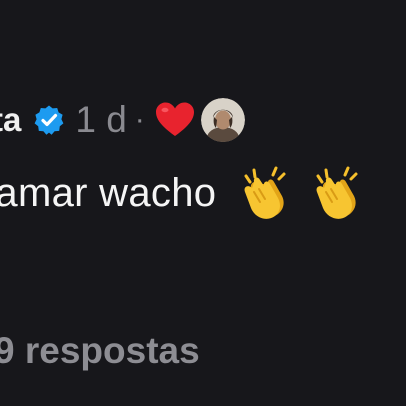 The width and height of the screenshot is (406, 406). Describe the element at coordinates (10, 120) in the screenshot. I see `comment-username: ta` at that location.